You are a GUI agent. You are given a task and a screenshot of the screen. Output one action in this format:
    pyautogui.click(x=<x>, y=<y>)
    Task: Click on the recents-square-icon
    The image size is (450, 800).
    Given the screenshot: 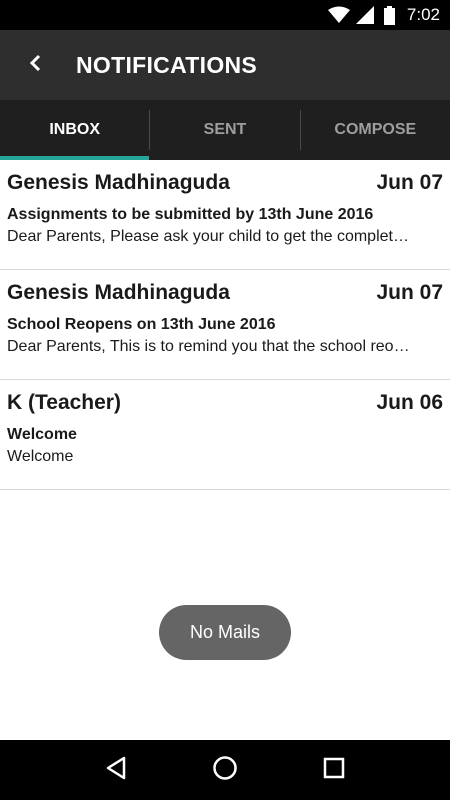 What is the action you would take?
    pyautogui.click(x=334, y=770)
    